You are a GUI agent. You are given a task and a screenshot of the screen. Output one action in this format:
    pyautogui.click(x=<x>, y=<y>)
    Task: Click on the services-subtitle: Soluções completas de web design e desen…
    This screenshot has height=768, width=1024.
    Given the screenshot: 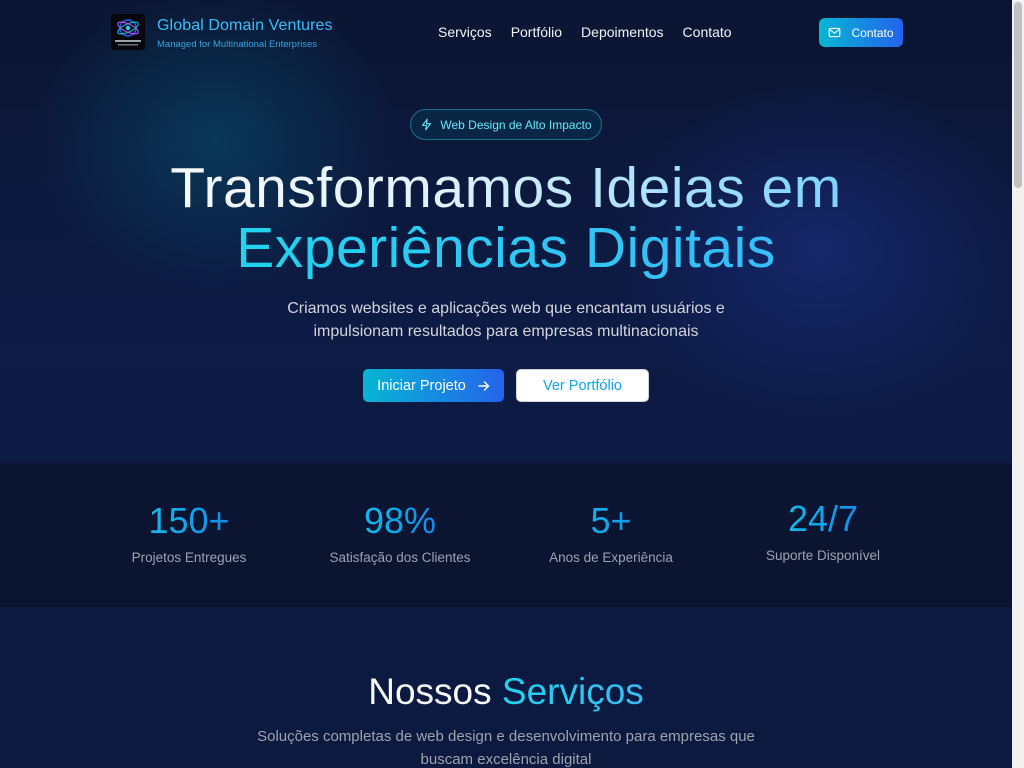 What is the action you would take?
    pyautogui.click(x=506, y=748)
    